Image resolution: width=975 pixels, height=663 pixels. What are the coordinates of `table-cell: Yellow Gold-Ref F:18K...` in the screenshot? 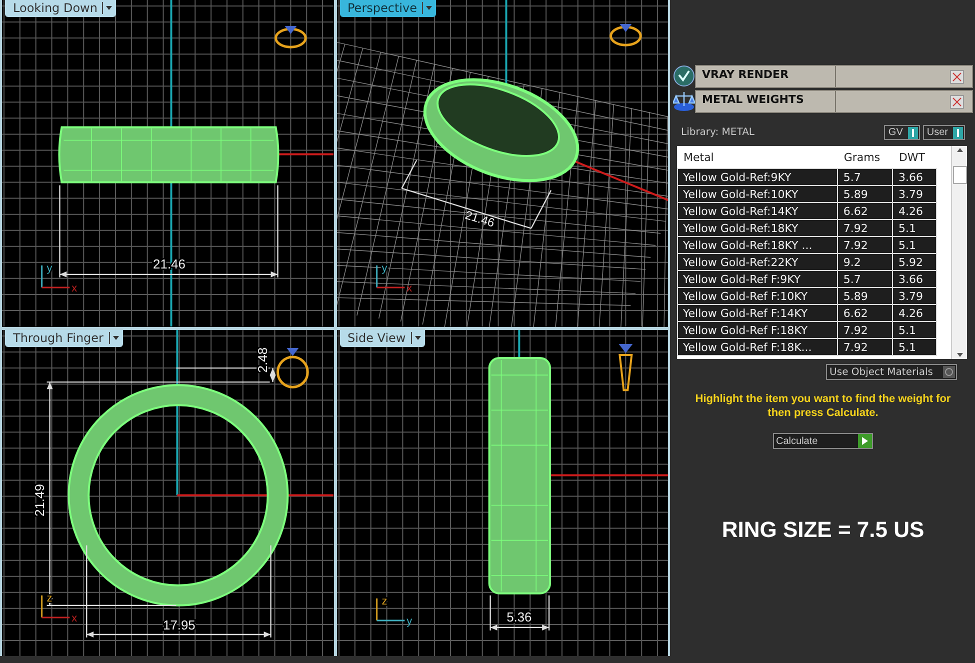 It's located at (758, 347).